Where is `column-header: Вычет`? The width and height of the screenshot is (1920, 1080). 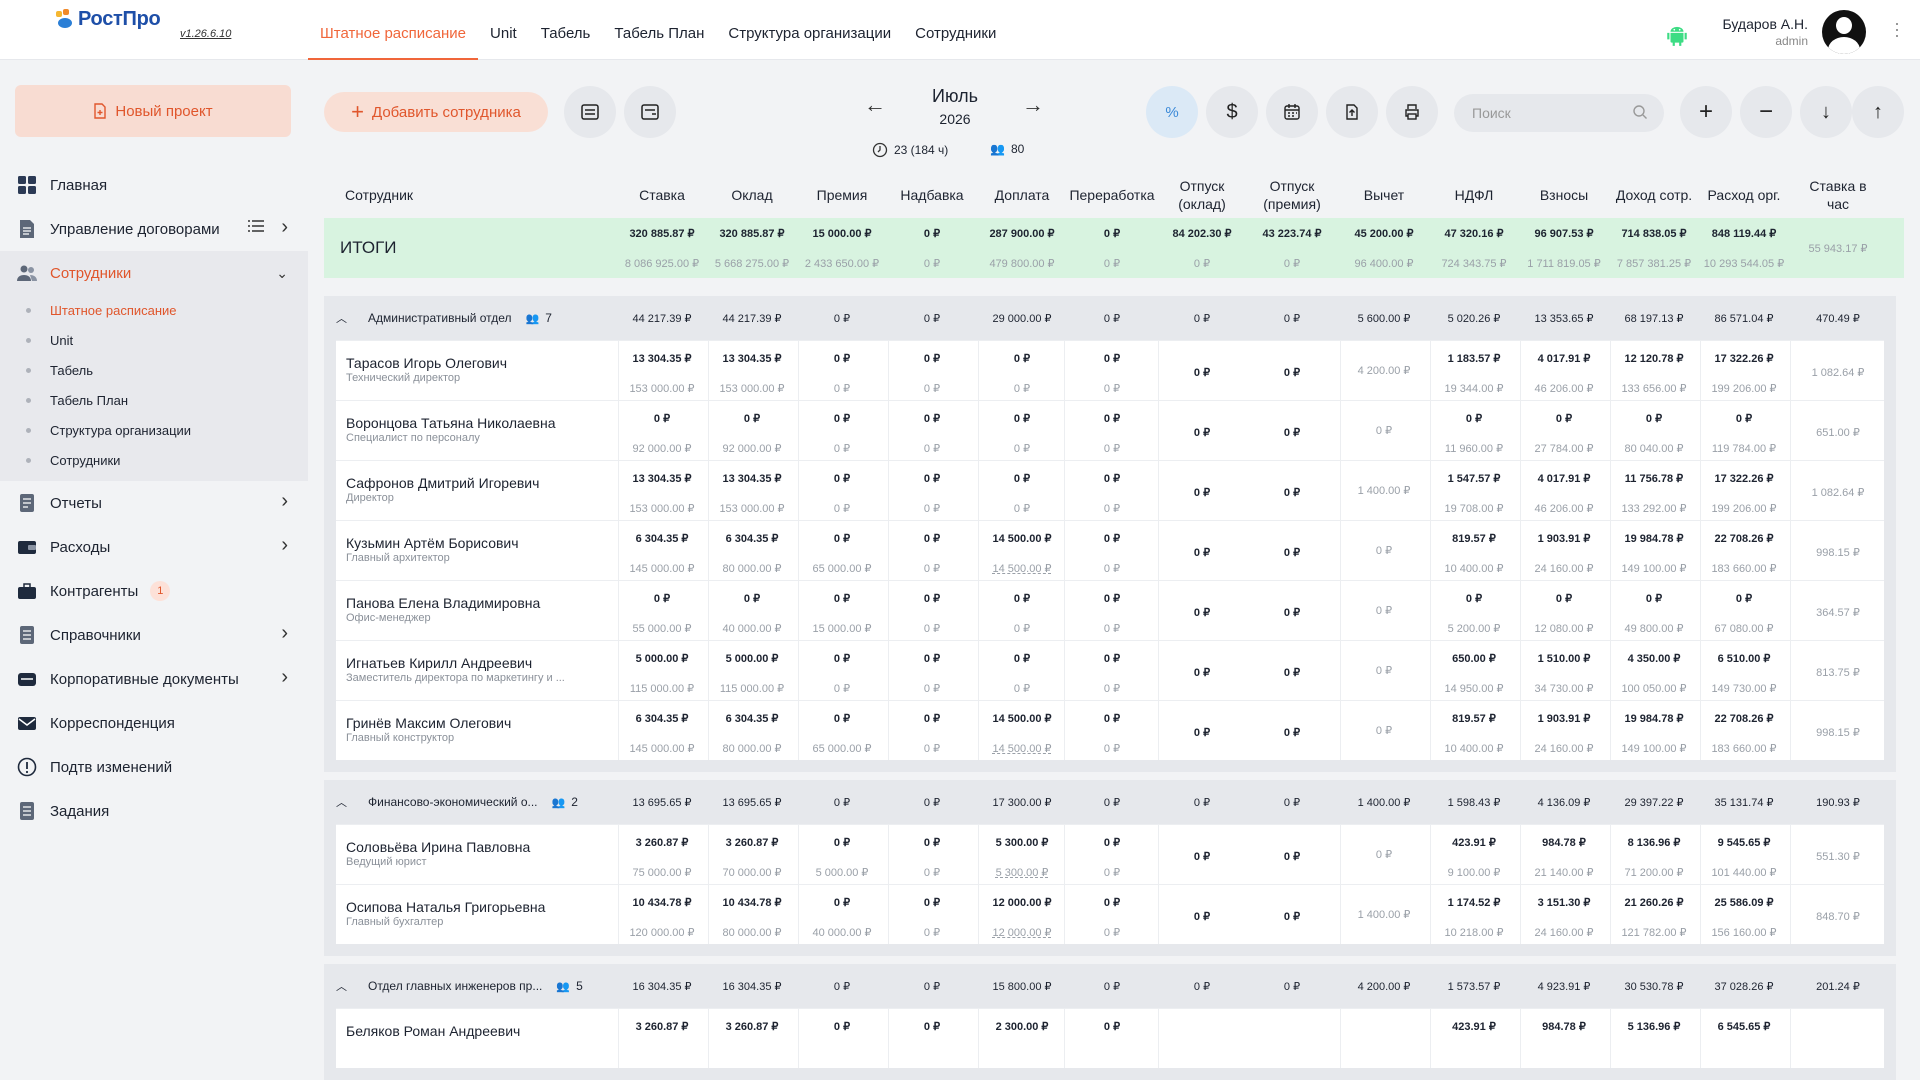 column-header: Вычет is located at coordinates (1384, 195).